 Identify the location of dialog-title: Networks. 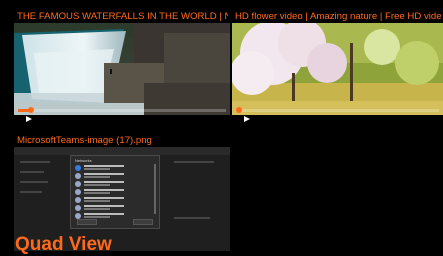
(83, 160).